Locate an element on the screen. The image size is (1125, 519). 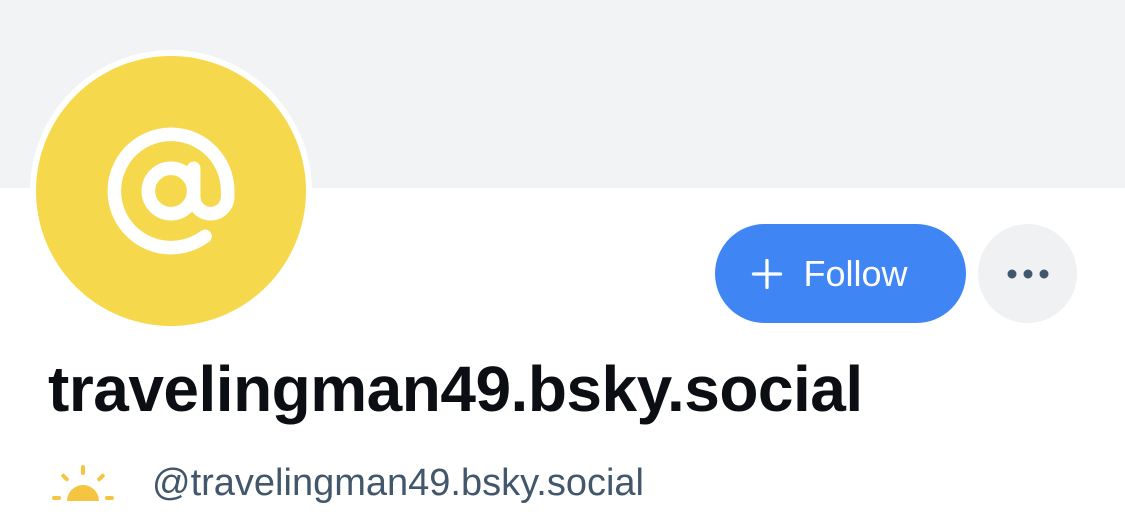
more-options-icon is located at coordinates (1027, 273).